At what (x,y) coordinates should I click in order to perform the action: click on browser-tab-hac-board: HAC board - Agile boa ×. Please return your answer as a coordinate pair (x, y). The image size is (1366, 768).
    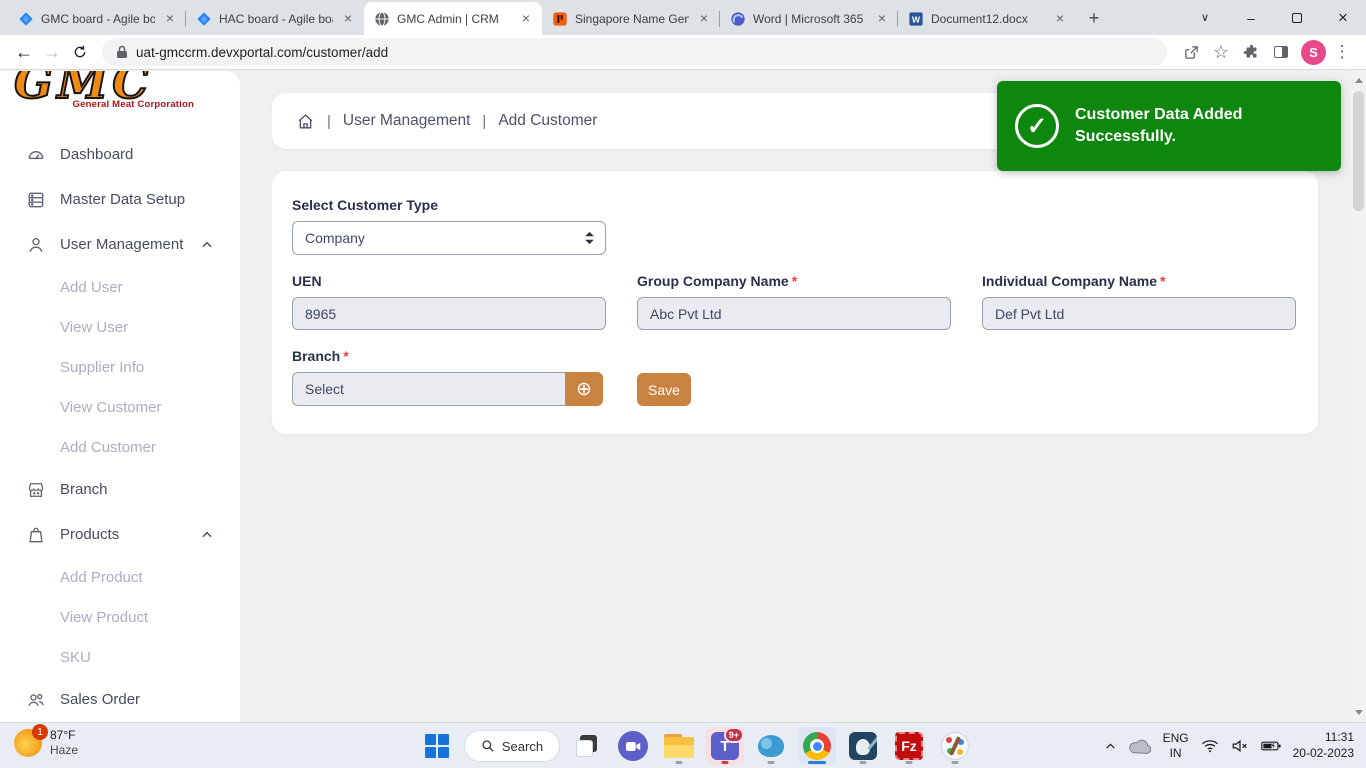
    Looking at the image, I should click on (275, 18).